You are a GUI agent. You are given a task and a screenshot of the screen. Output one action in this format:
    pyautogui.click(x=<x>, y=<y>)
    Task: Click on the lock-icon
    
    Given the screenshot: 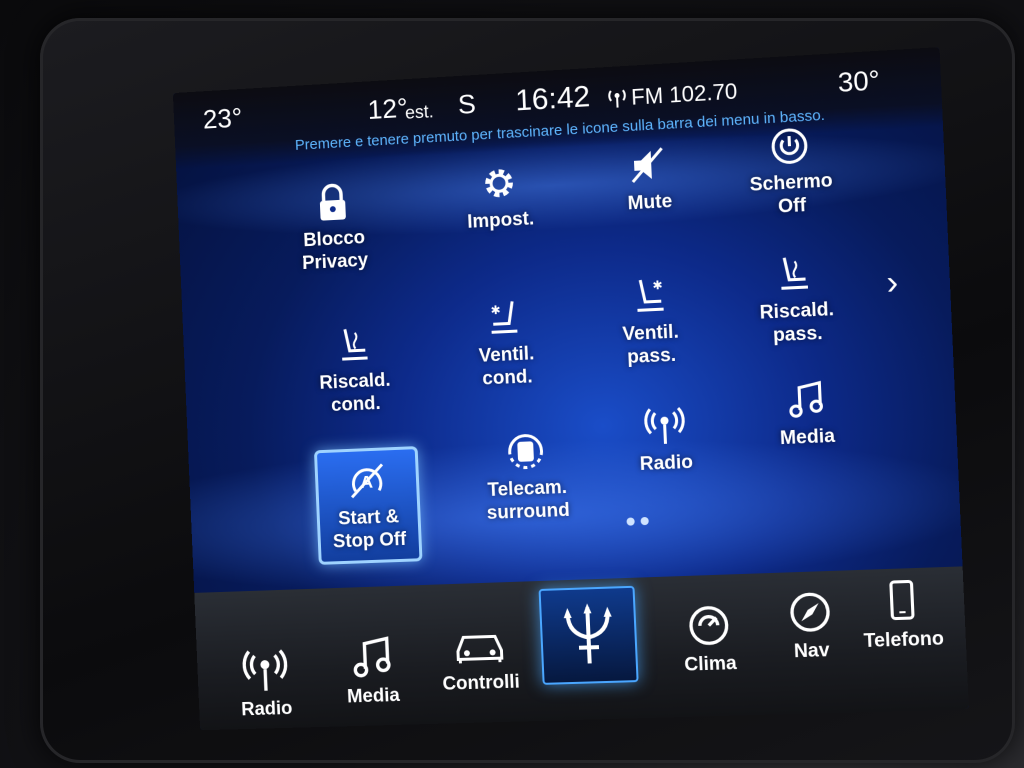 What is the action you would take?
    pyautogui.click(x=332, y=201)
    